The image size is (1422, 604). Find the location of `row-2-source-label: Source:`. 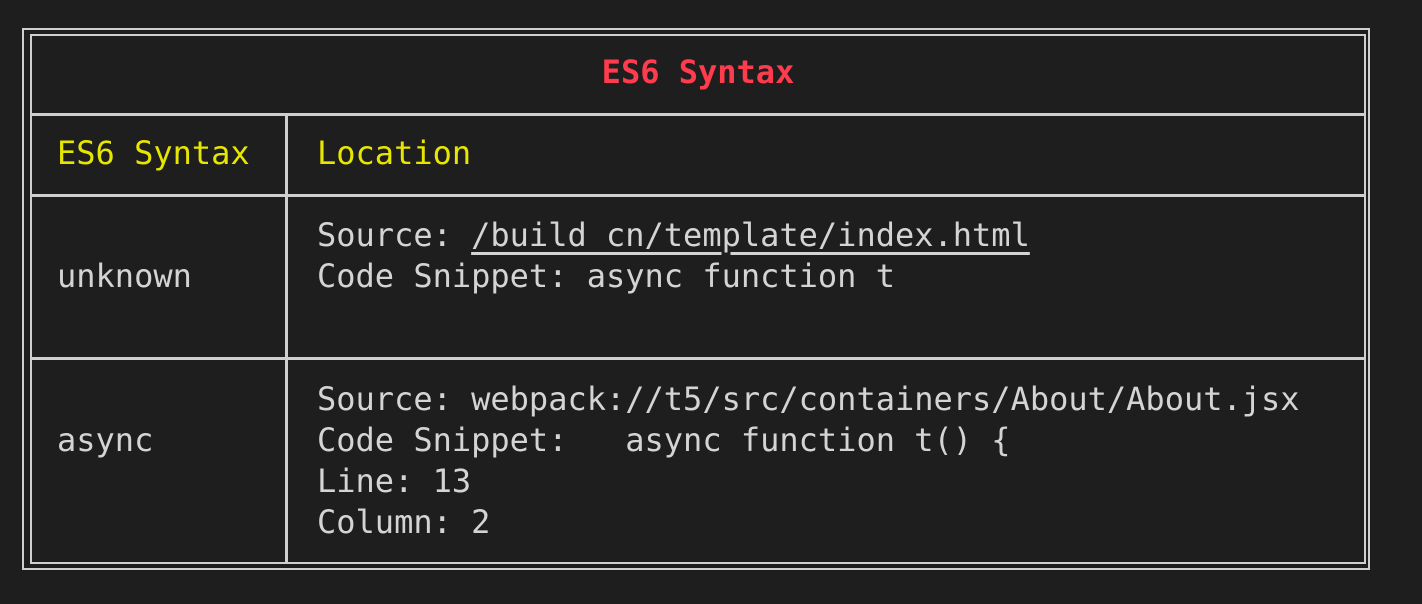

row-2-source-label: Source: is located at coordinates (394, 399).